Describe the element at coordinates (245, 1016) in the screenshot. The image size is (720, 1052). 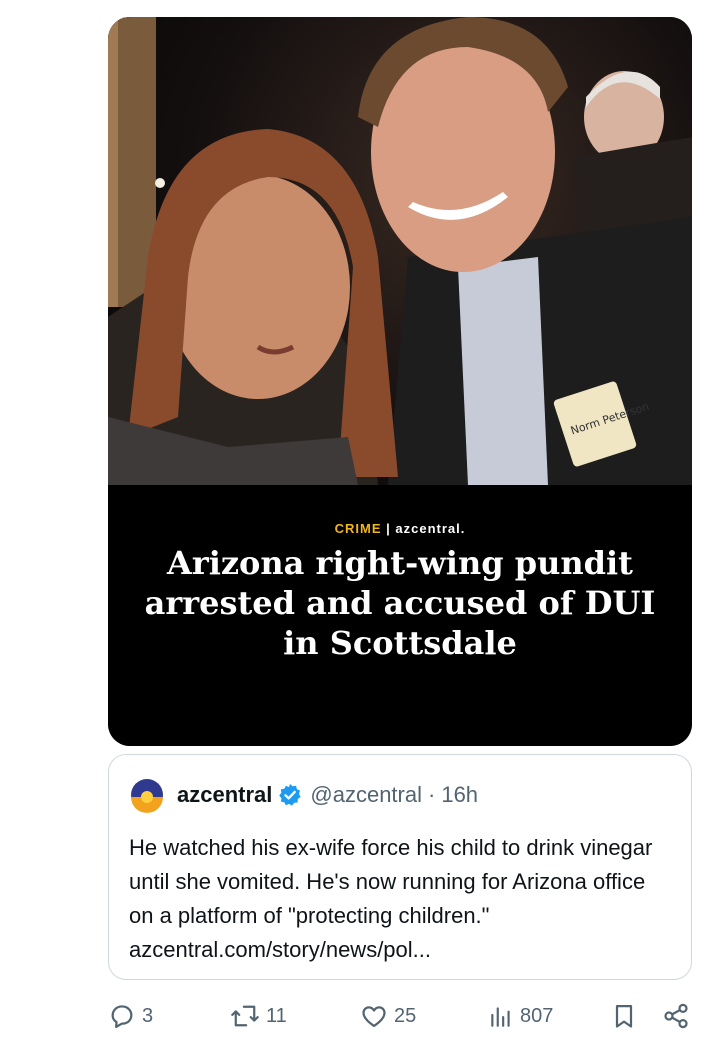
I see `repost-icon` at that location.